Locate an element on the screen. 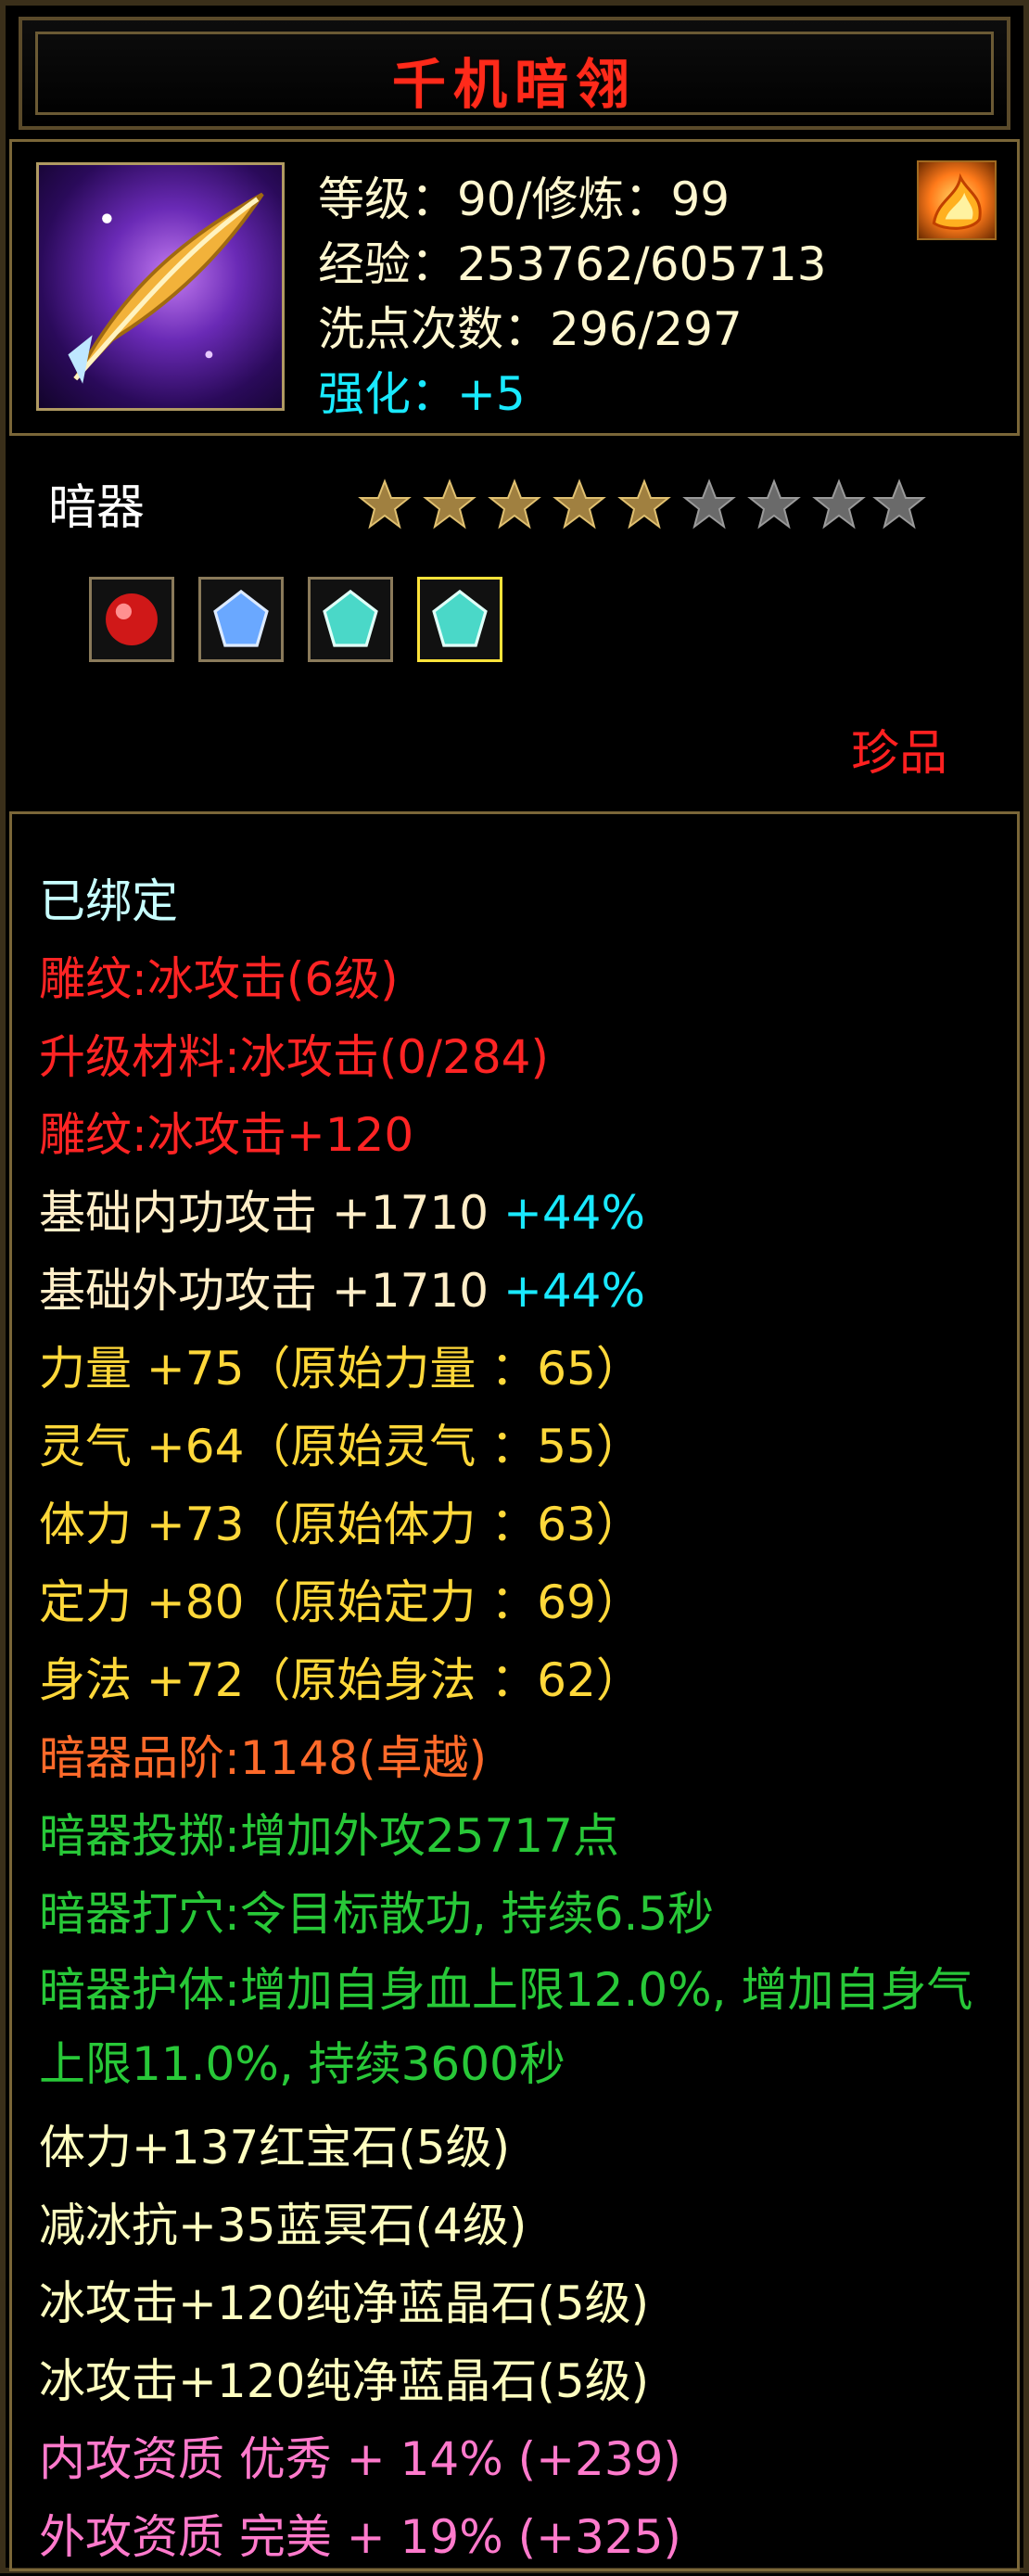 The width and height of the screenshot is (1029, 2576). base-inner-attack-text: 基础内功攻击 +1710 is located at coordinates (264, 1213).